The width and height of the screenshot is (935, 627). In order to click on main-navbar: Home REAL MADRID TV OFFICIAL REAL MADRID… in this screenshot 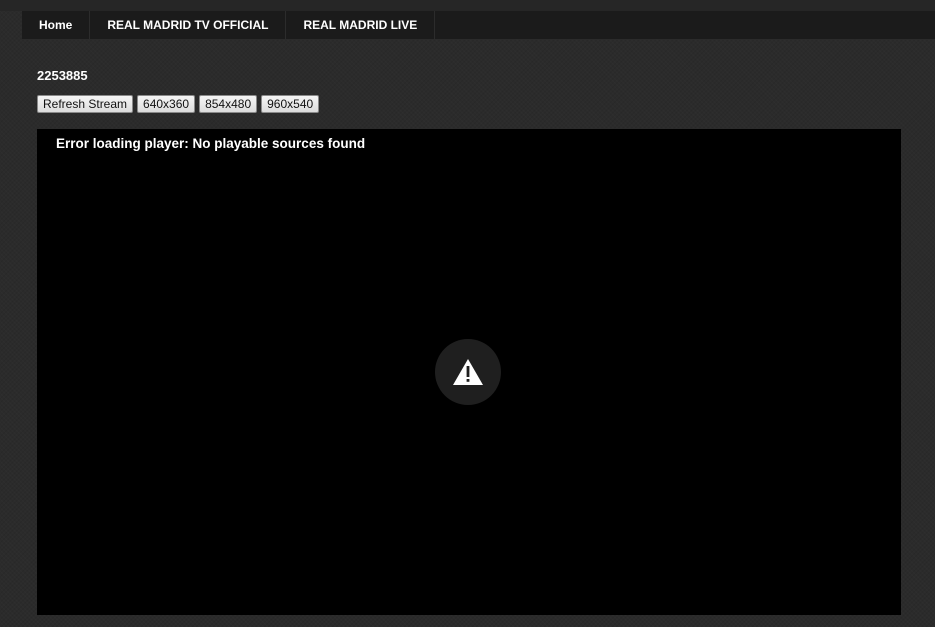, I will do `click(478, 25)`.